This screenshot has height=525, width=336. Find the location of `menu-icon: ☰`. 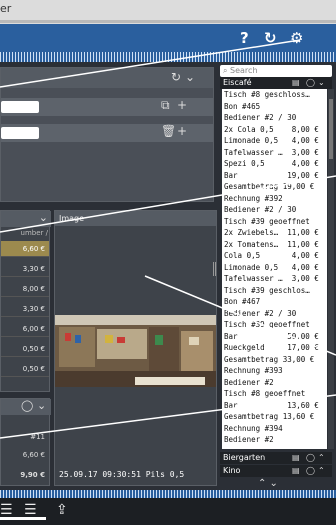

menu-icon: ☰ is located at coordinates (6, 510).